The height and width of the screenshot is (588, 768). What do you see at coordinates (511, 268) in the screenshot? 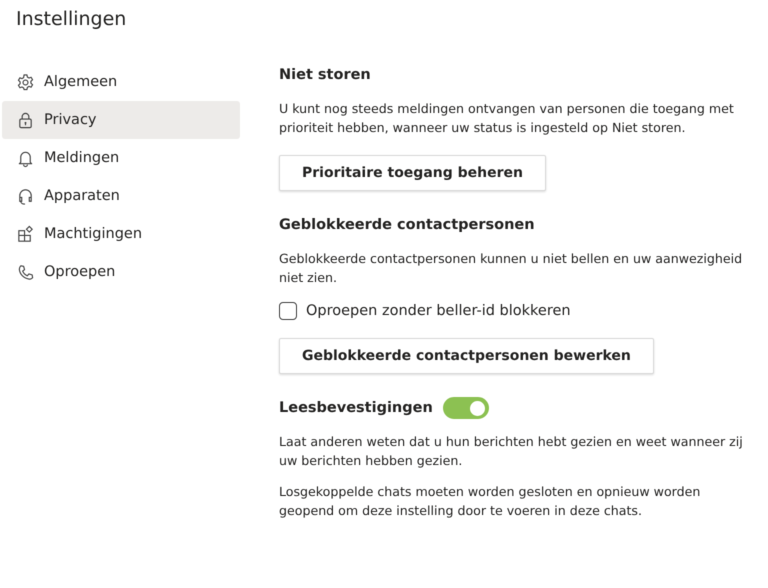
I see `description-text: Geblokkeerde contactpersonen kunnen u niet bellen en uw aanwezigheid niet zien.` at bounding box center [511, 268].